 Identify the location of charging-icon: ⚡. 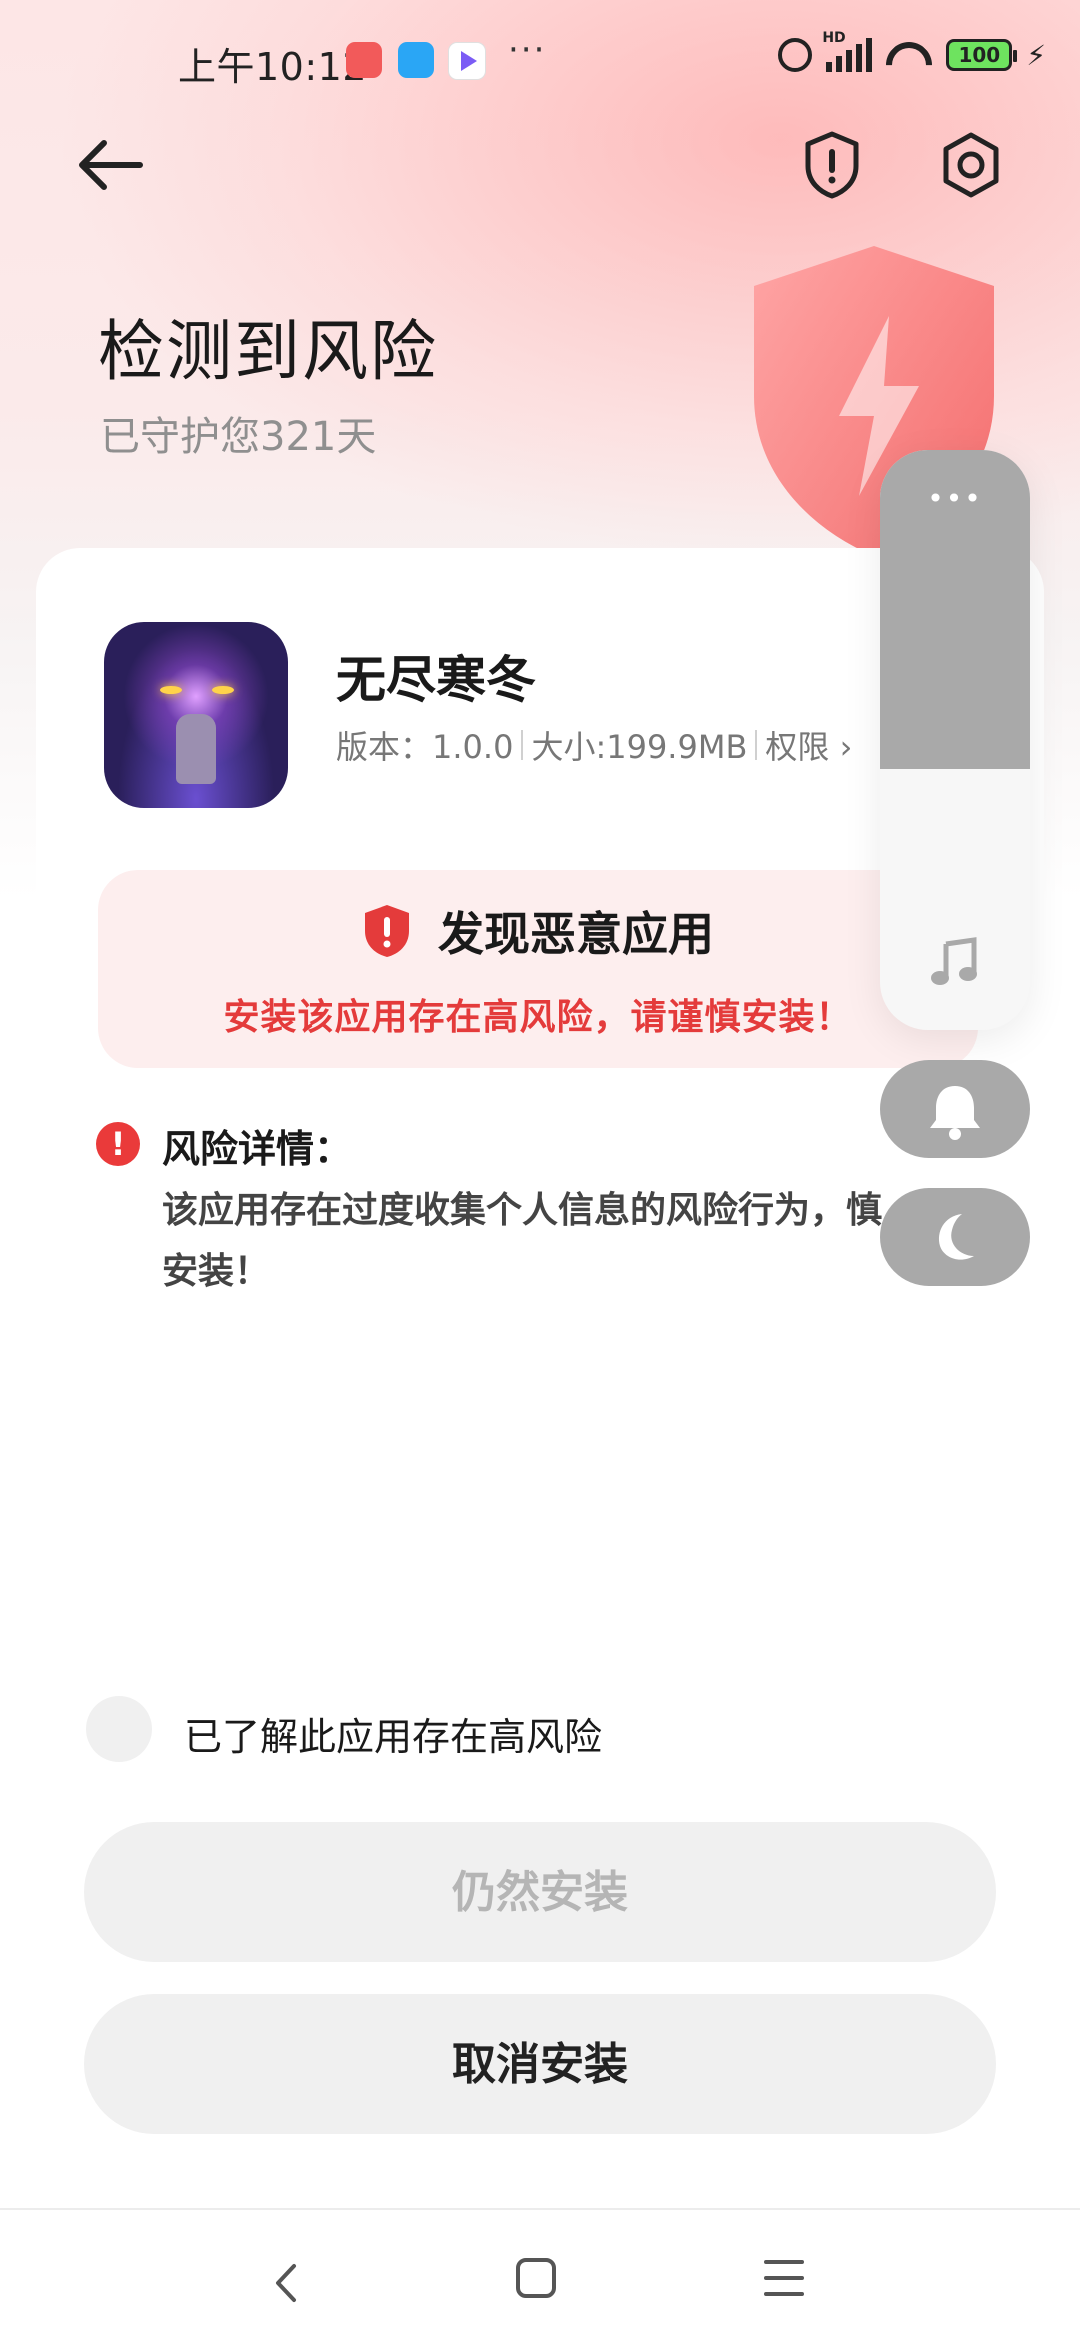
(1036, 55).